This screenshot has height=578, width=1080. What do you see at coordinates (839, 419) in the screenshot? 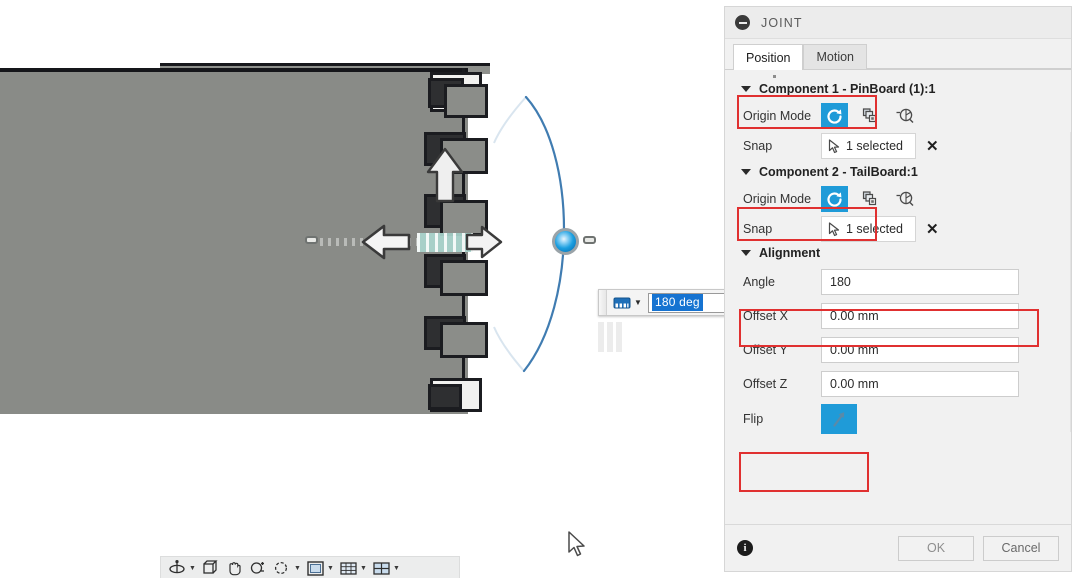
I see `flip-arrow-icon` at bounding box center [839, 419].